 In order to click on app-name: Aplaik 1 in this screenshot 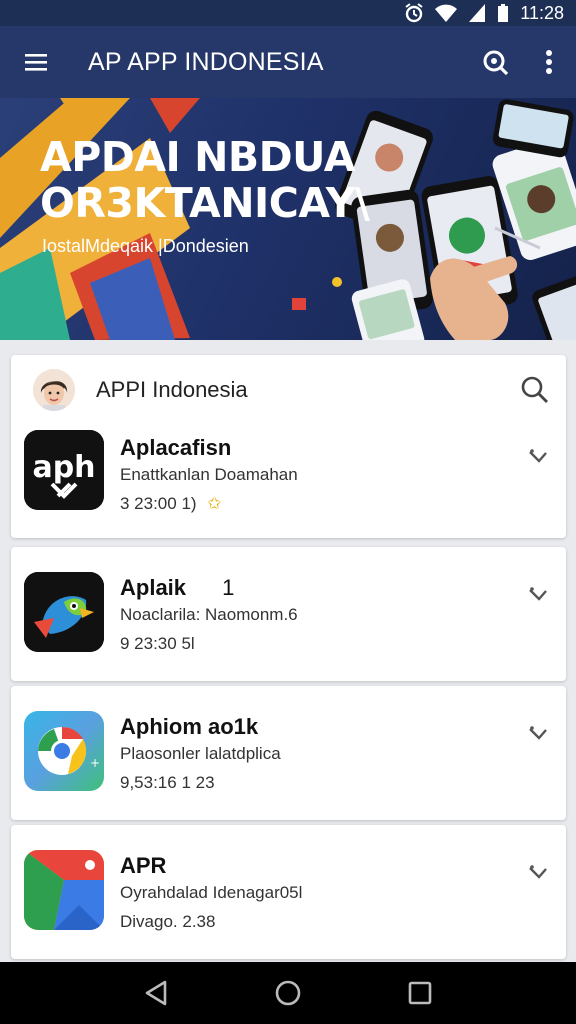, I will do `click(177, 588)`.